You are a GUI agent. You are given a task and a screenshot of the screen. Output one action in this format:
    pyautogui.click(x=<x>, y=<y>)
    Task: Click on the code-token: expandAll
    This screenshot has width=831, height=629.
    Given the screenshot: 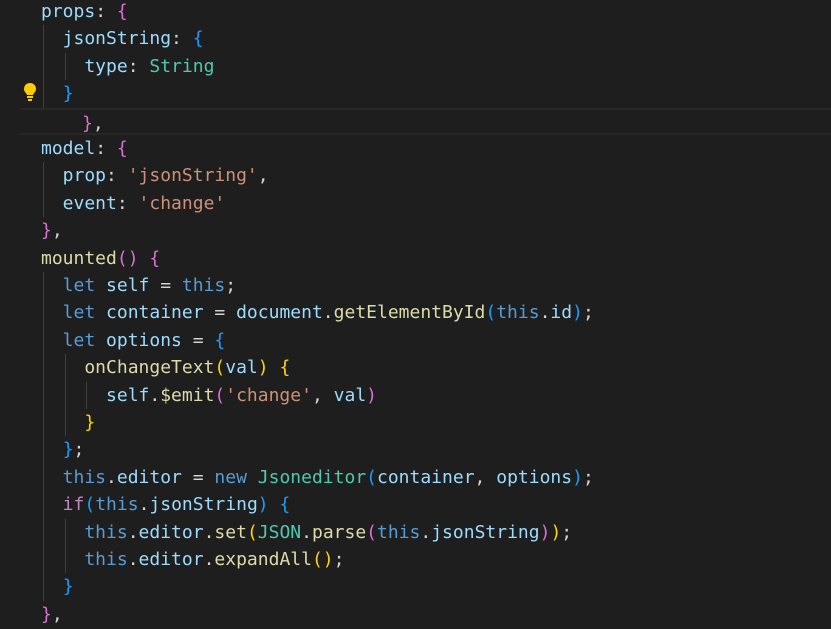 What is the action you would take?
    pyautogui.click(x=263, y=559)
    